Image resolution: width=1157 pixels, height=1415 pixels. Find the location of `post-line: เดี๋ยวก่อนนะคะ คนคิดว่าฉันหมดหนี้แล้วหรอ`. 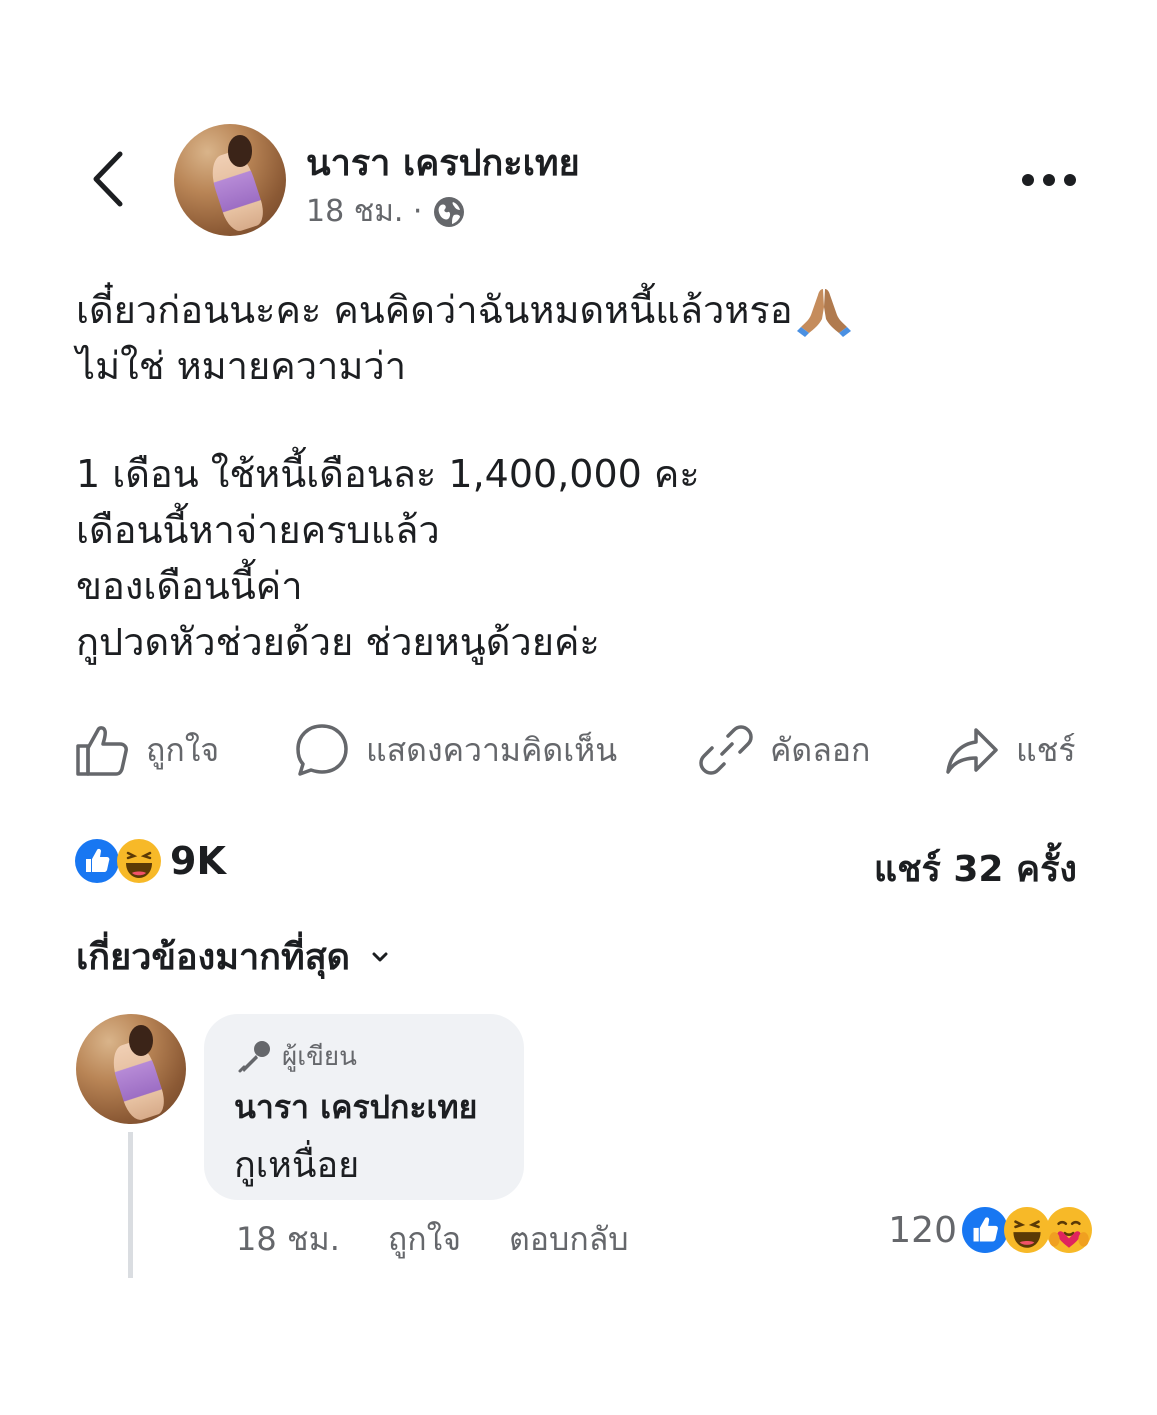

post-line: เดี๋ยวก่อนนะคะ คนคิดว่าฉันหมดหนี้แล้วหรอ is located at coordinates (434, 310).